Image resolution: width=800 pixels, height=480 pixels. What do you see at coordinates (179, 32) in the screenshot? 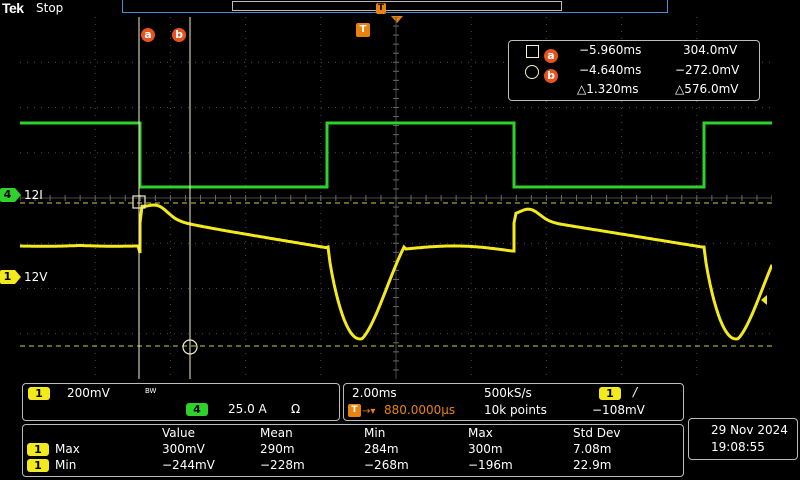
I see `cursor-b-handle: b` at bounding box center [179, 32].